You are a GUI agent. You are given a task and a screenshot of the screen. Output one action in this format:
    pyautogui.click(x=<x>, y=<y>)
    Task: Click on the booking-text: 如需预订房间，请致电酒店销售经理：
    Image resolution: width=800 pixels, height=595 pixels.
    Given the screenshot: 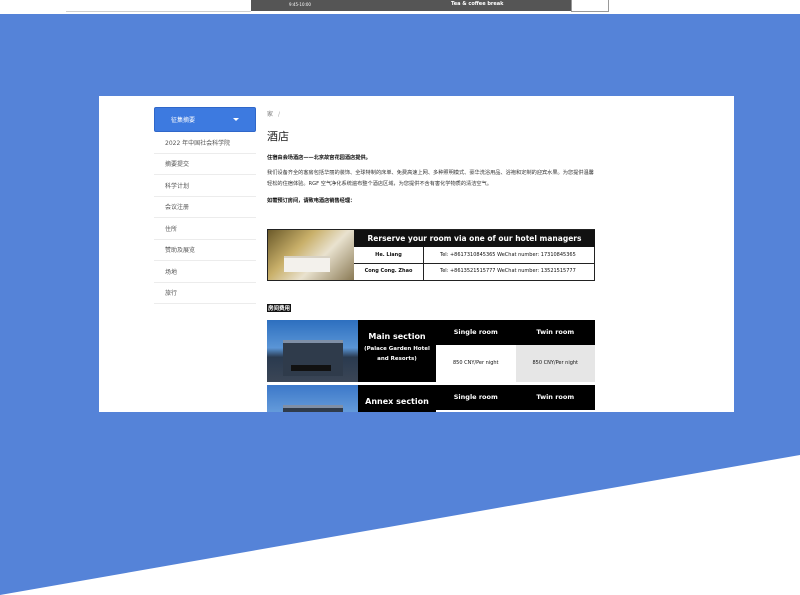 What is the action you would take?
    pyautogui.click(x=311, y=201)
    